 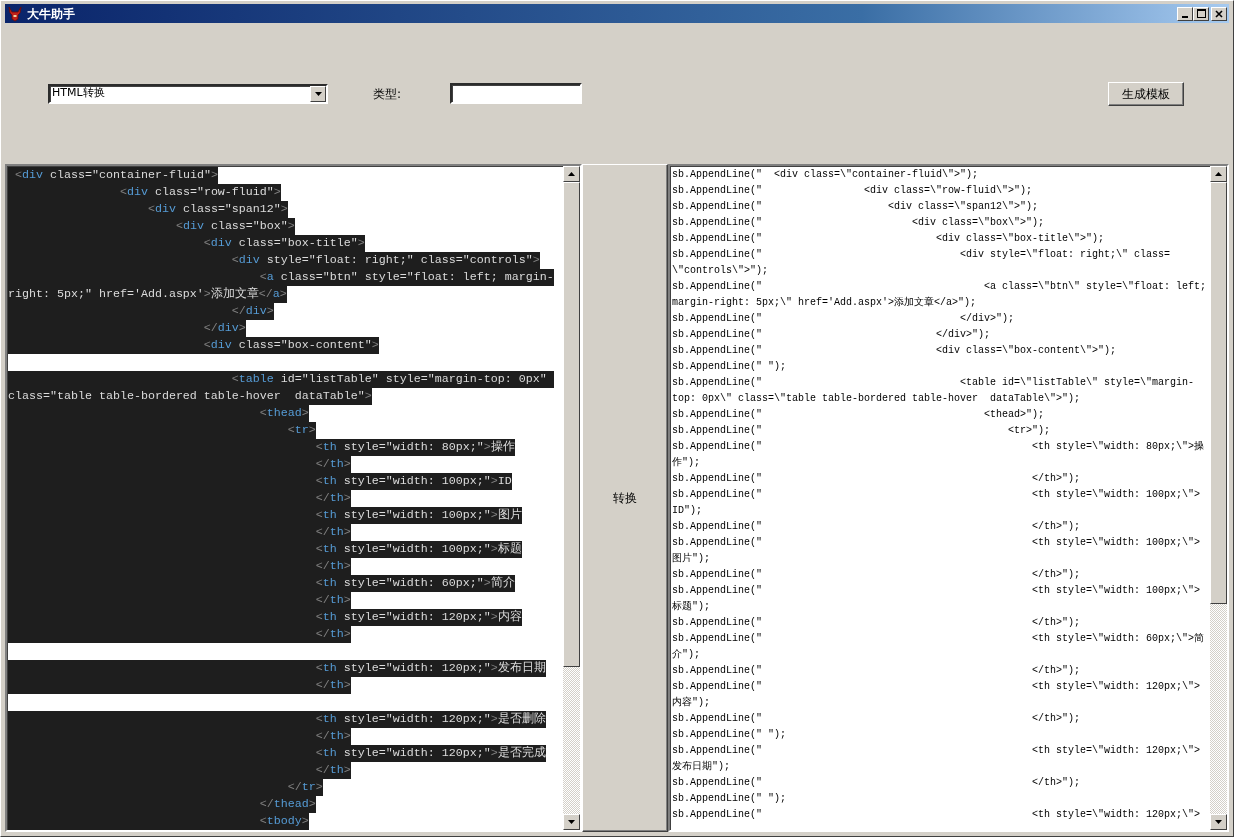 I want to click on maximize-icon, so click(x=1201, y=13).